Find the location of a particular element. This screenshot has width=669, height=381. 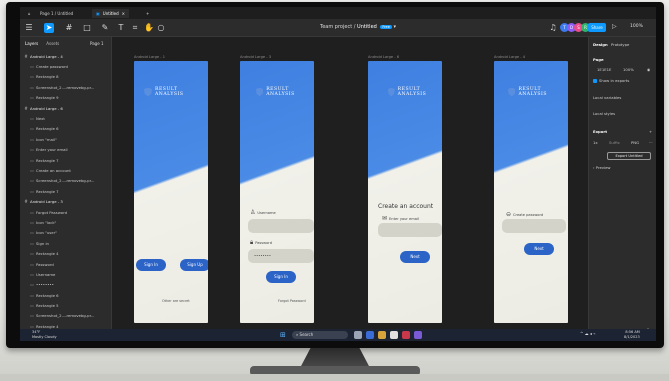

frame-label: Android Large - 4 is located at coordinates (509, 57).